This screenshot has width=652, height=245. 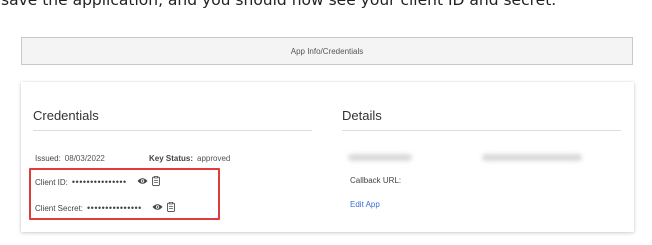 I want to click on edit-app-link: Edit App, so click(x=365, y=204).